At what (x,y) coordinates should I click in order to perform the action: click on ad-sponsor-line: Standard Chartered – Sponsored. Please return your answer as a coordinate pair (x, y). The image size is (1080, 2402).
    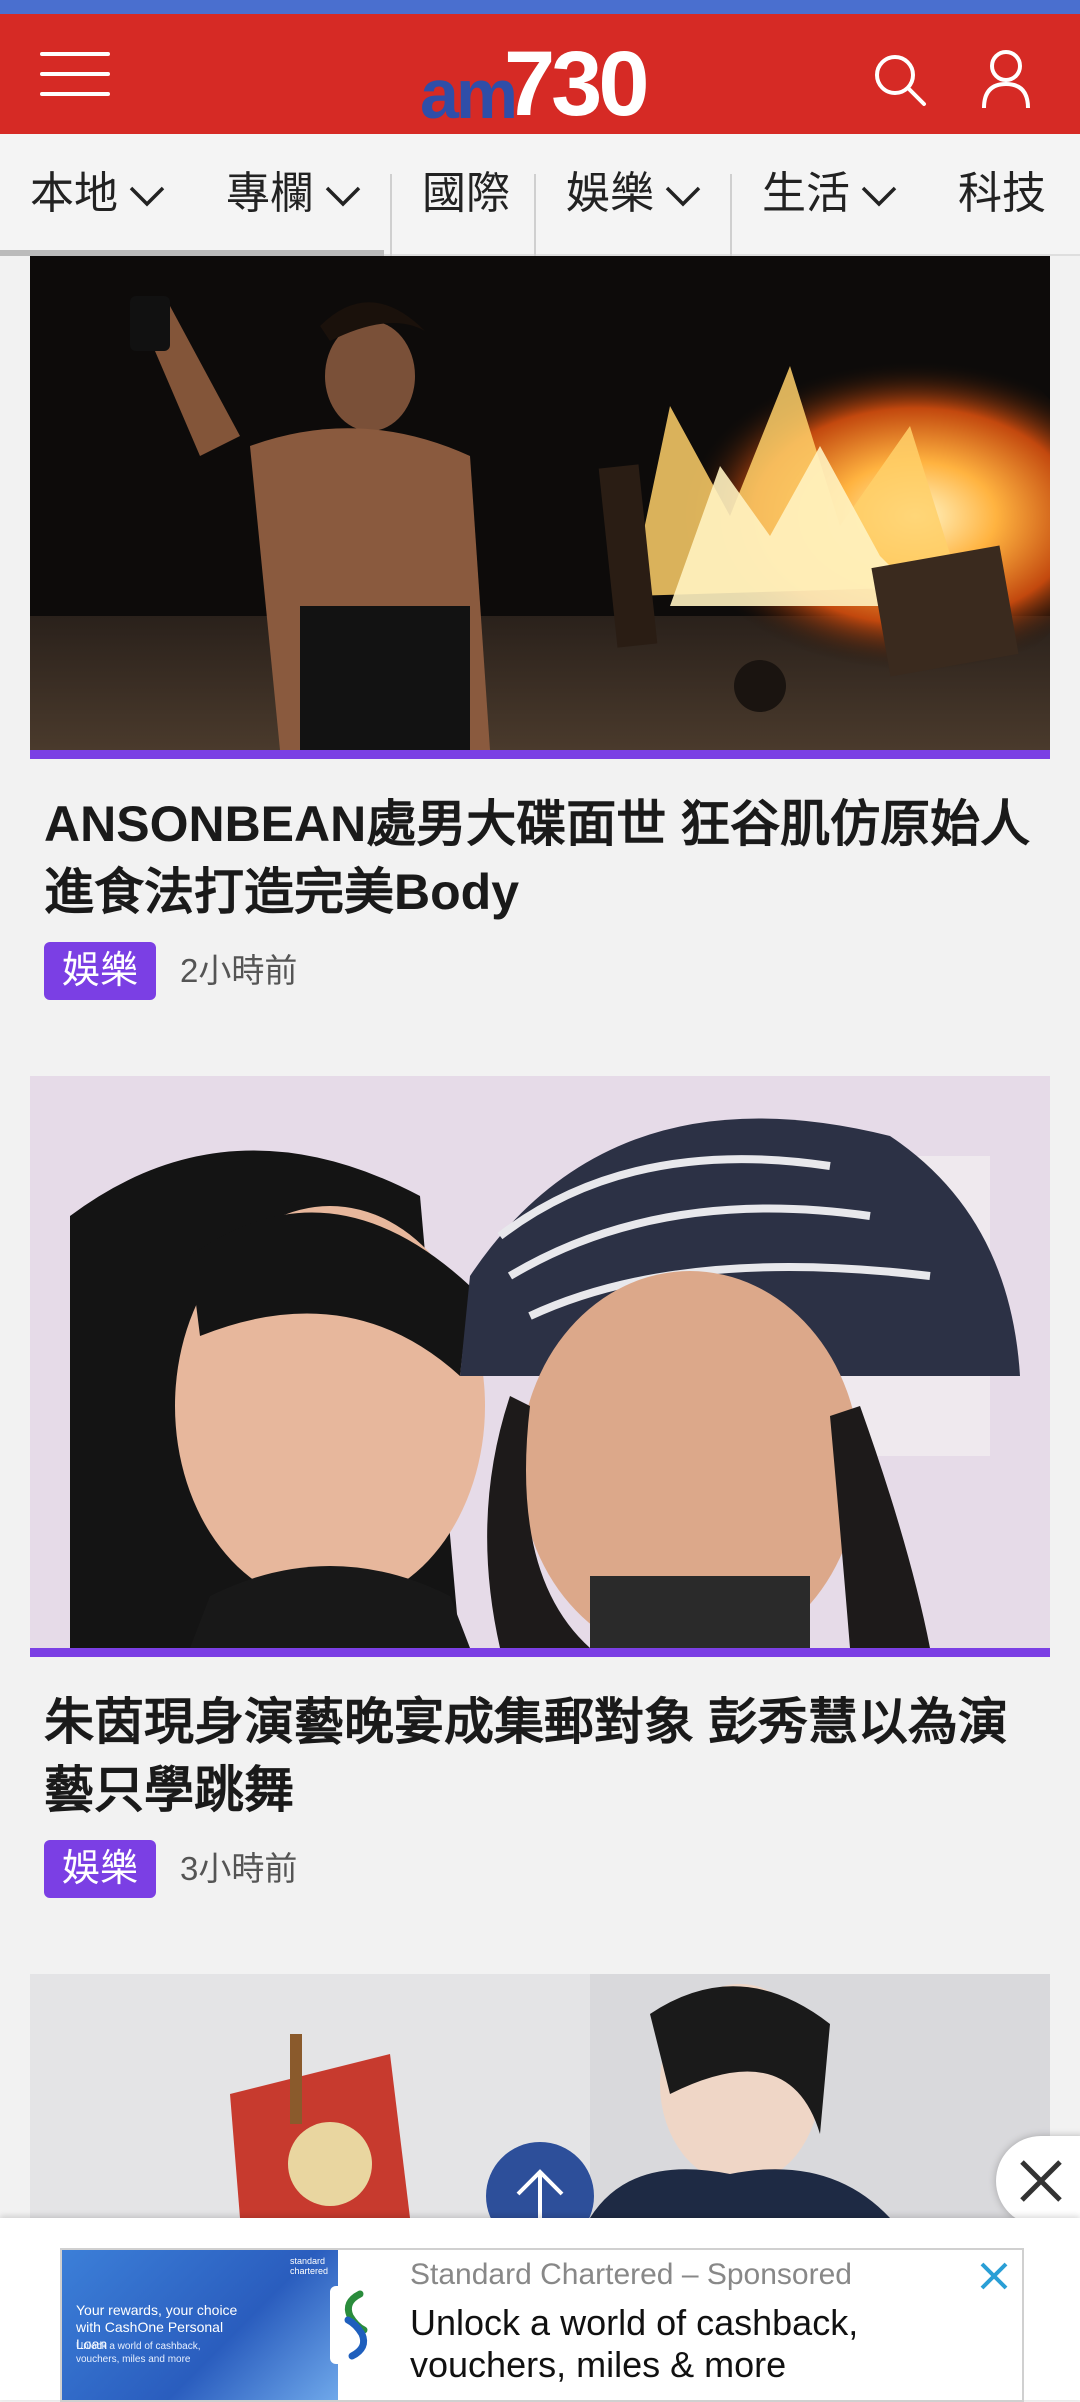
    Looking at the image, I should click on (631, 2275).